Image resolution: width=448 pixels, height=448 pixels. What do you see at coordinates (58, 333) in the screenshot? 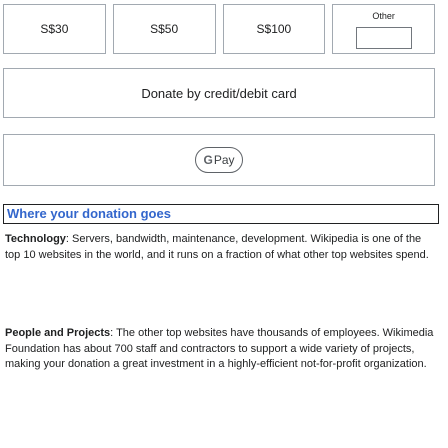
I see `people-projects-lead: People and Projects` at bounding box center [58, 333].